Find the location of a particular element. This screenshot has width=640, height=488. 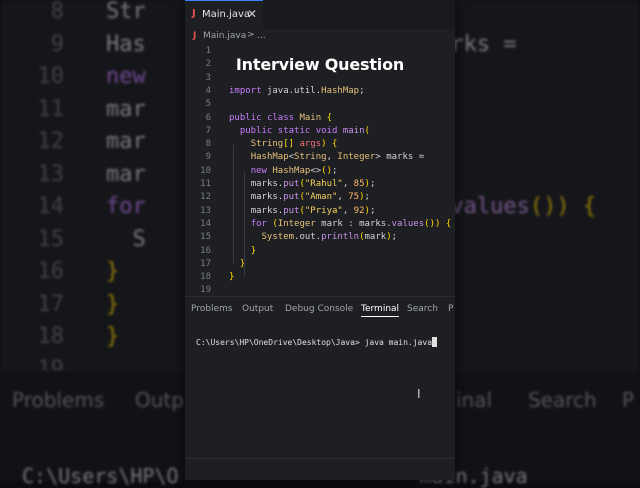

breadcrumb-file: Main.java is located at coordinates (224, 36).